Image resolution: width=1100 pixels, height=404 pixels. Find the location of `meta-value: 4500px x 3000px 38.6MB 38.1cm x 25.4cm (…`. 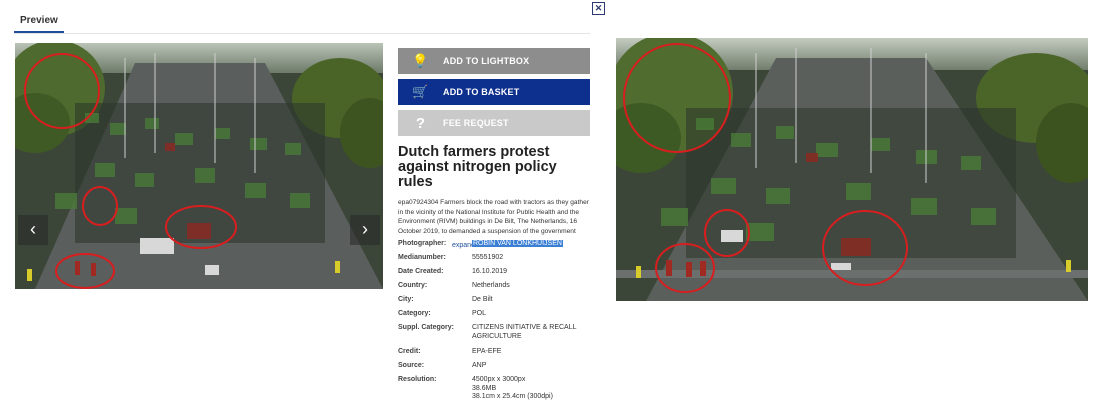

meta-value: 4500px x 3000px 38.6MB 38.1cm x 25.4cm (… is located at coordinates (512, 388).